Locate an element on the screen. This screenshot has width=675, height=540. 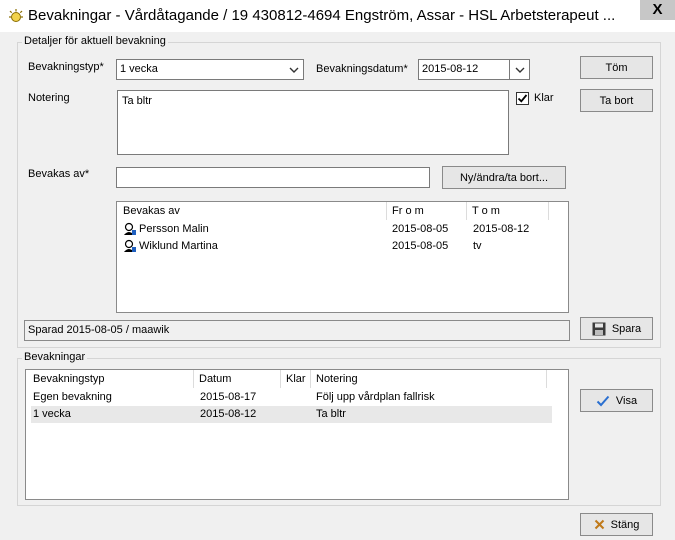
watch-type: 1 vecka is located at coordinates (52, 414).